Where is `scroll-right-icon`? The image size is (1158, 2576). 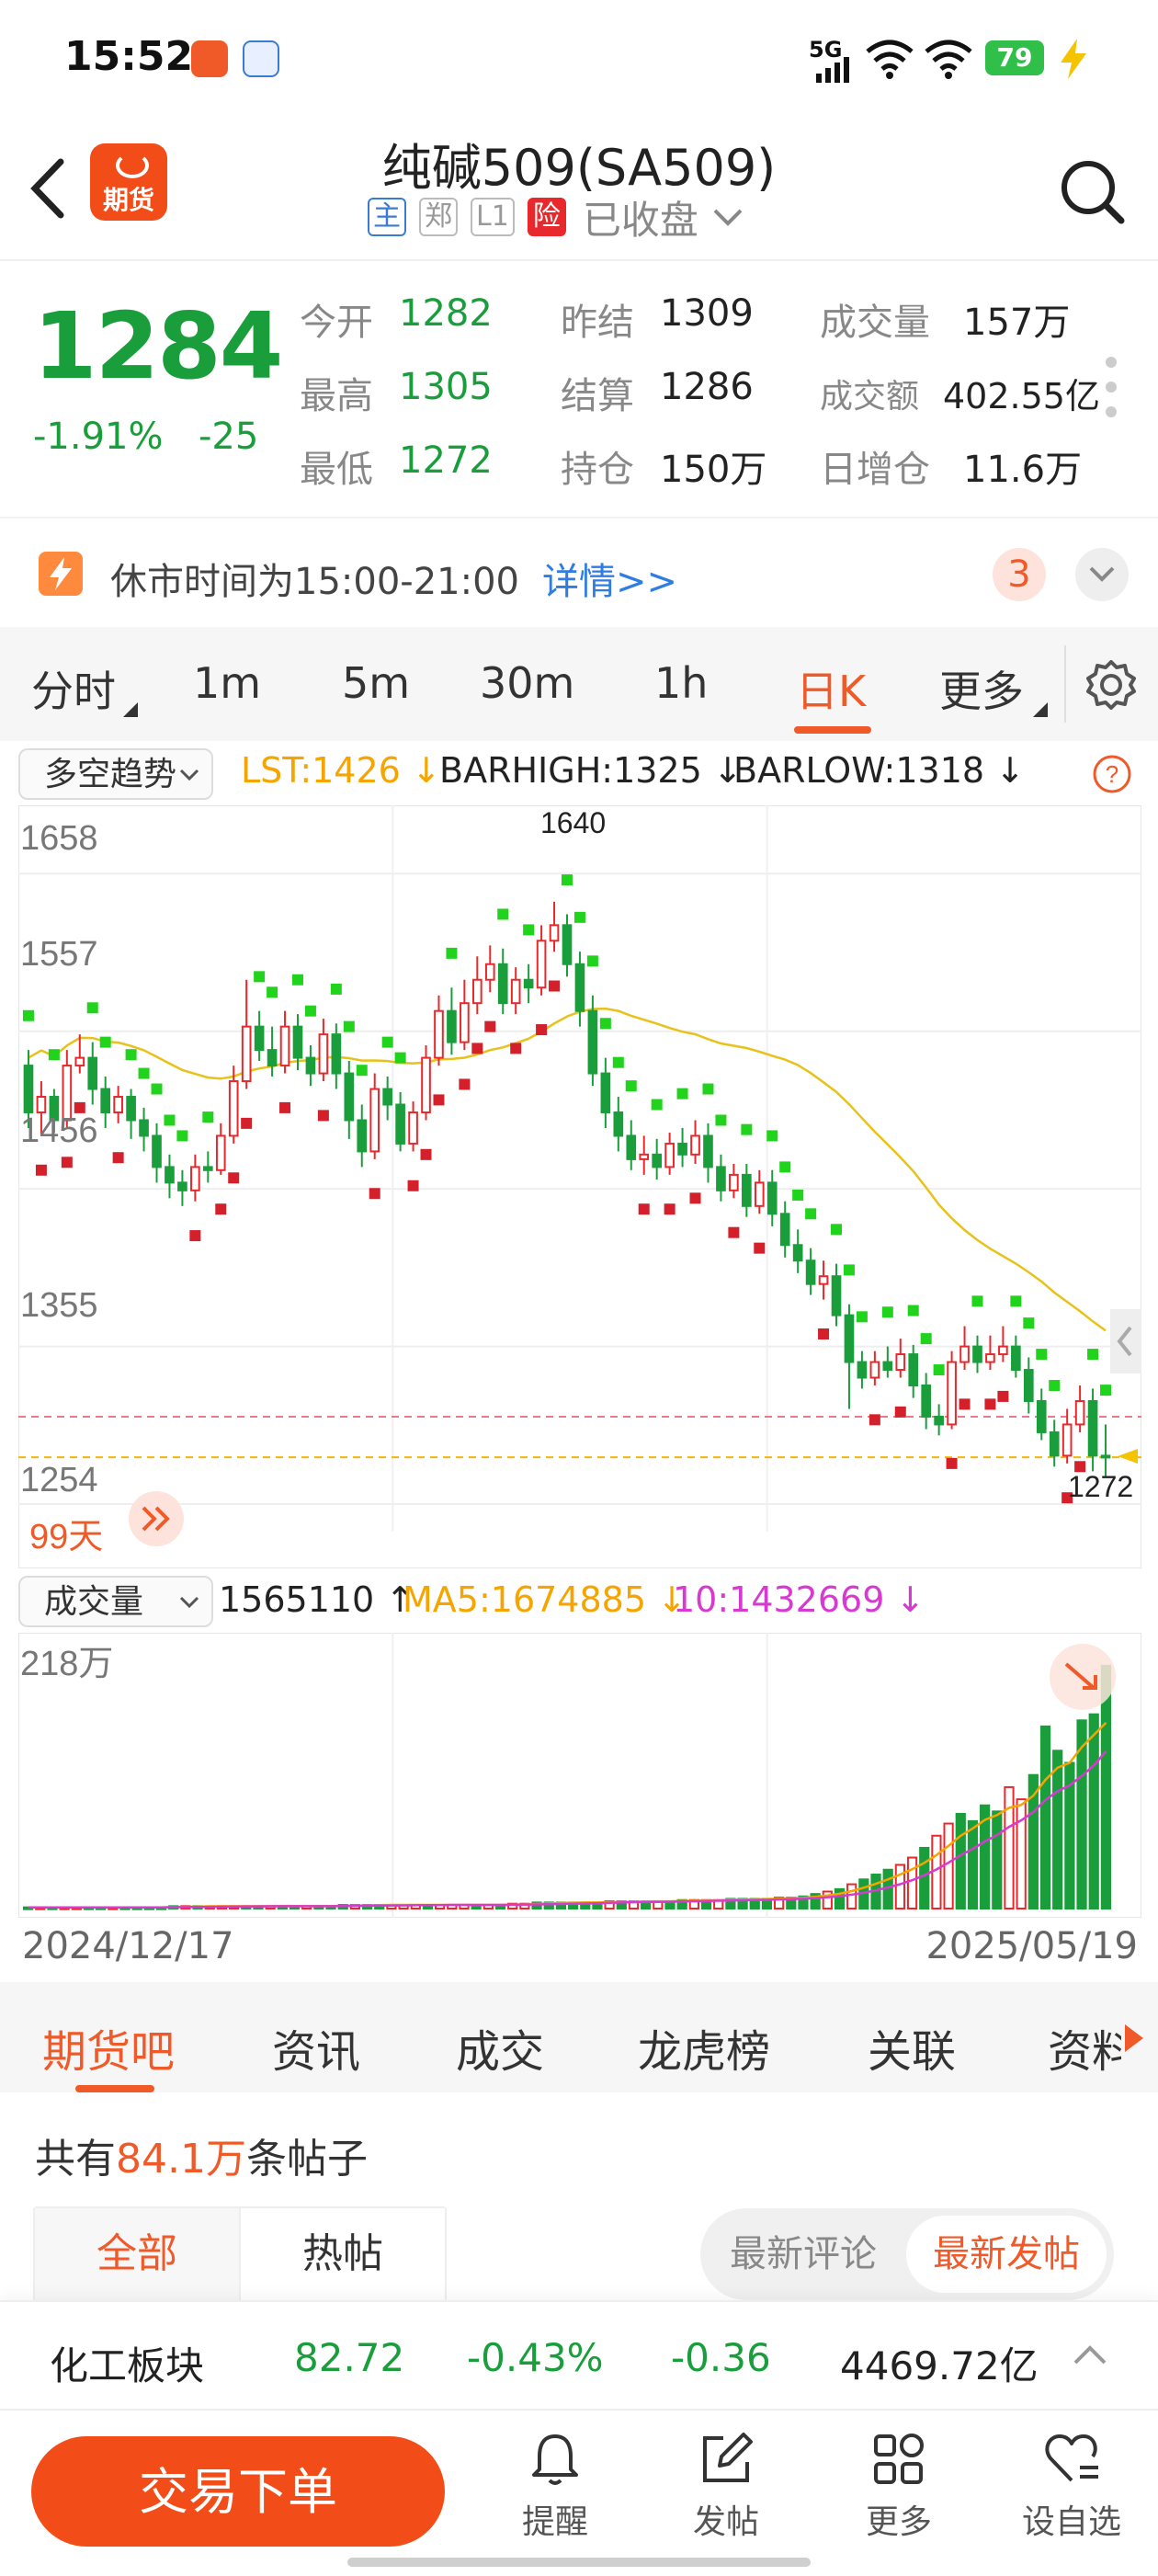
scroll-right-icon is located at coordinates (1133, 2038).